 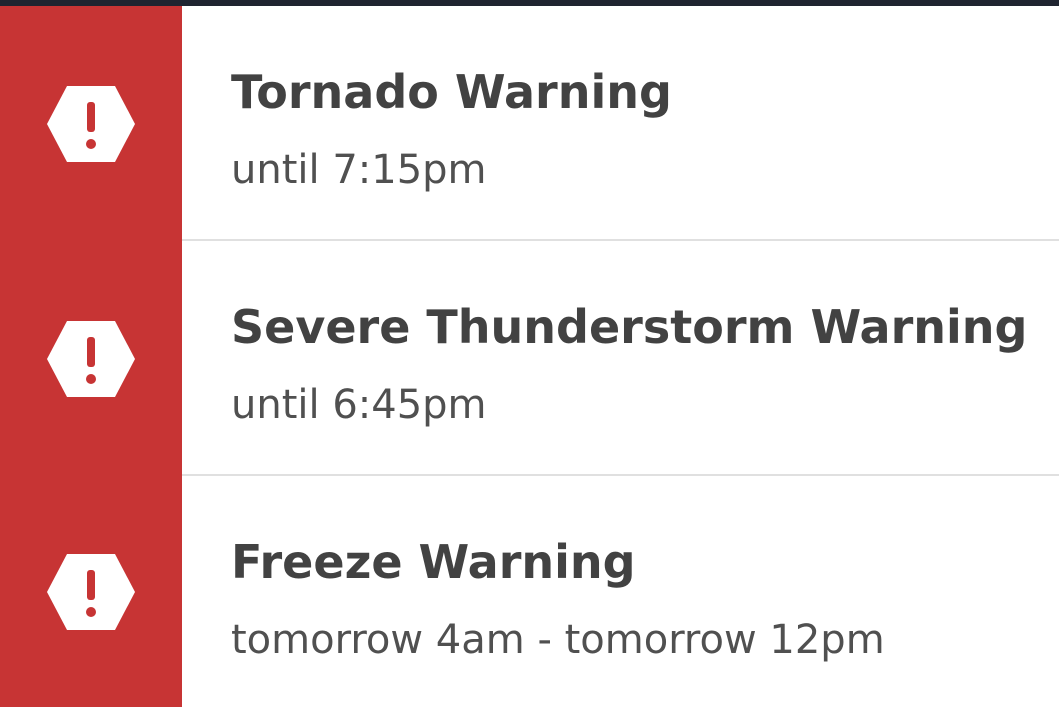 I want to click on alert-time: until 6:45pm, so click(x=359, y=405).